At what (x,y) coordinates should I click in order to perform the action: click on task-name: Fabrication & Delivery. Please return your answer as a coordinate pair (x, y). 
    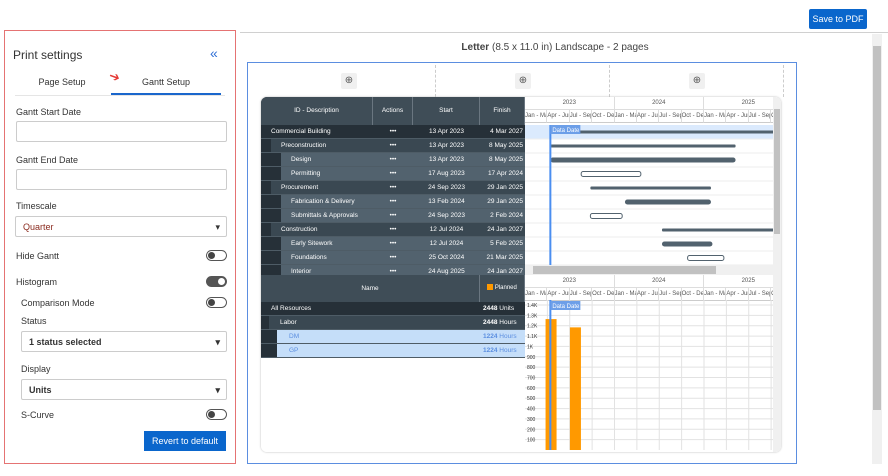
    Looking at the image, I should click on (323, 201).